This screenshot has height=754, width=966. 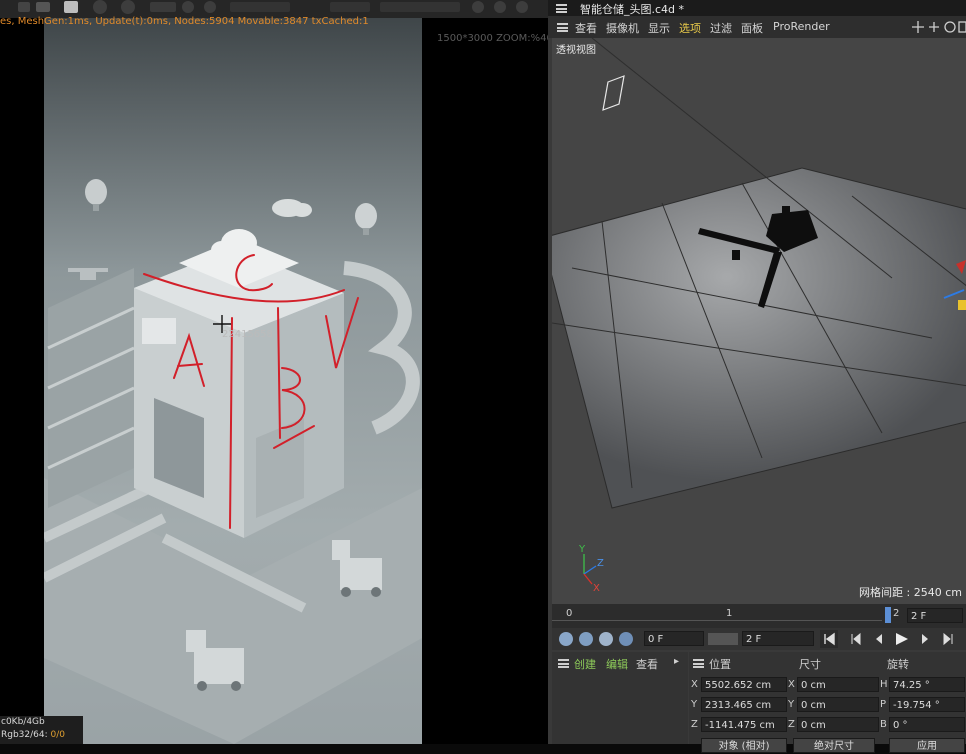 I want to click on menu-filter: 过滤, so click(x=721, y=28).